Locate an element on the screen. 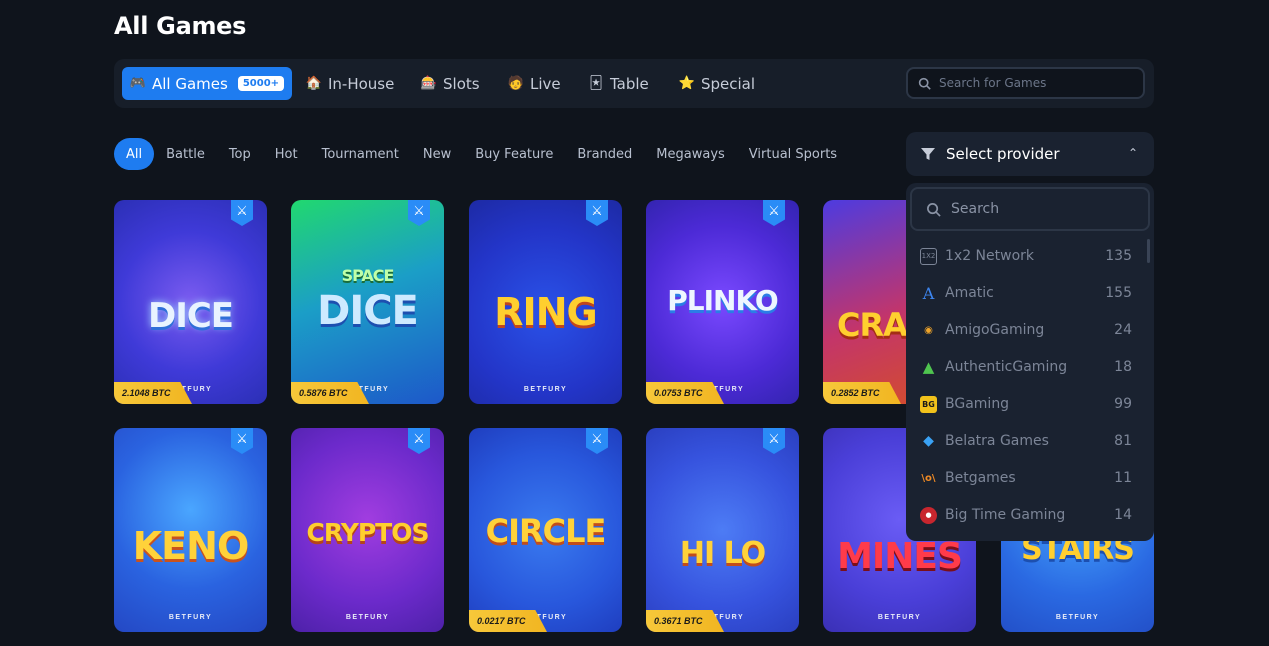 The image size is (1269, 646). game-card-dice: ⚔ DICE BETFURY 2.1048 BTC is located at coordinates (190, 302).